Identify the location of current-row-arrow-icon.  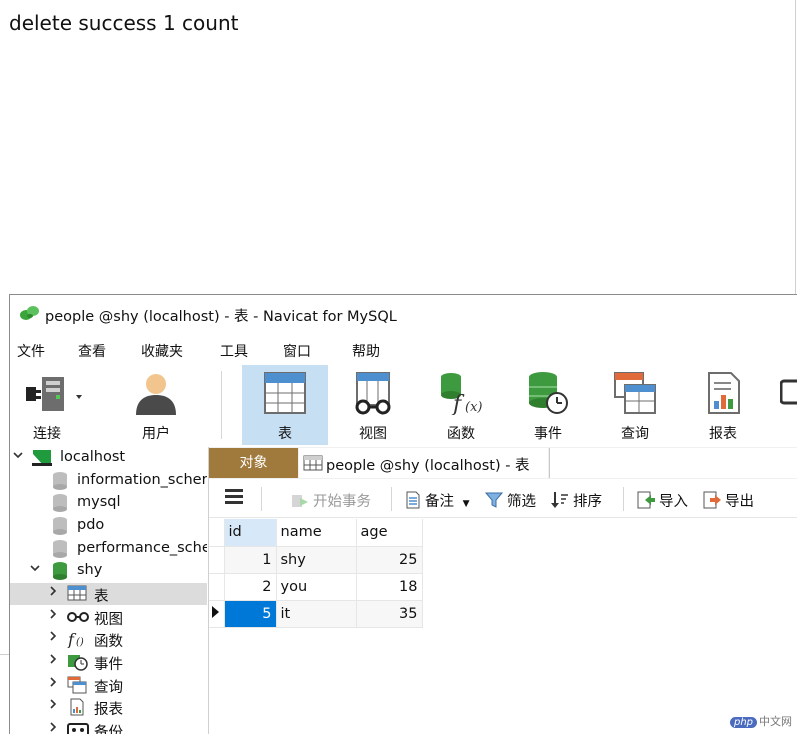
(215, 611).